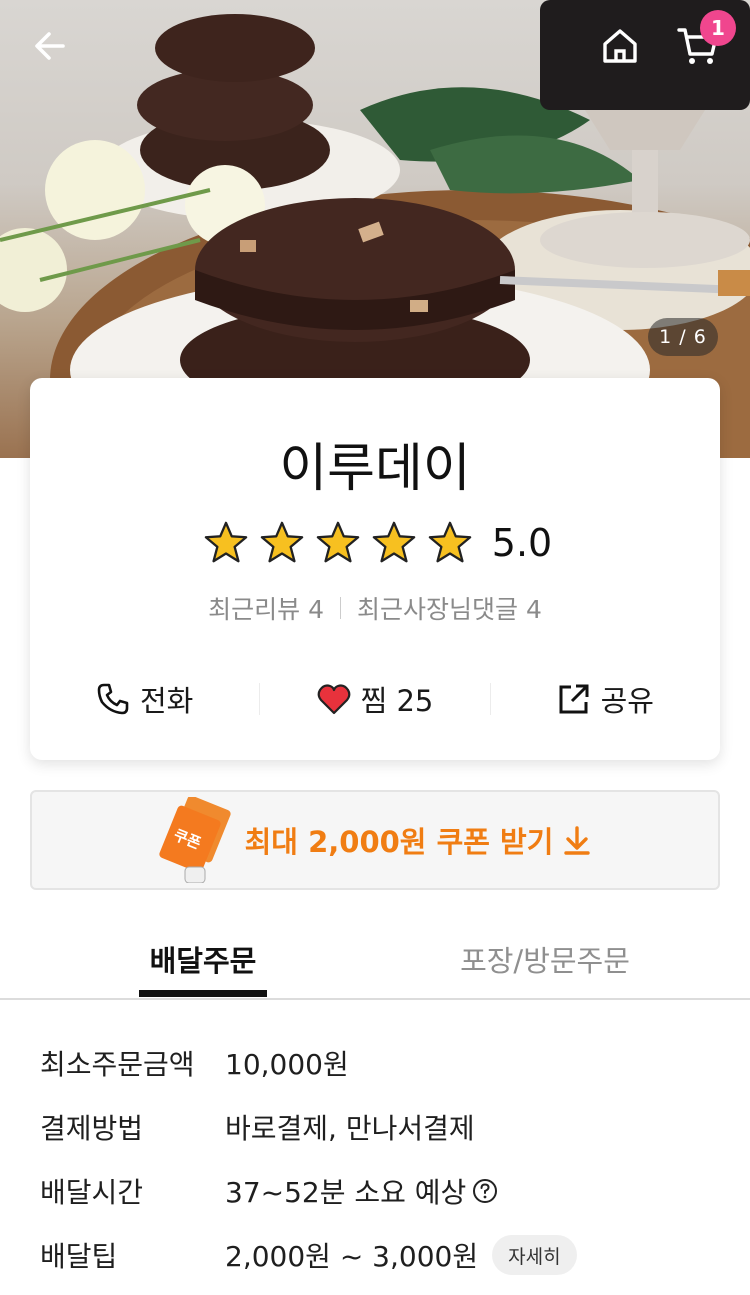 The width and height of the screenshot is (750, 1295). I want to click on home-button, so click(620, 46).